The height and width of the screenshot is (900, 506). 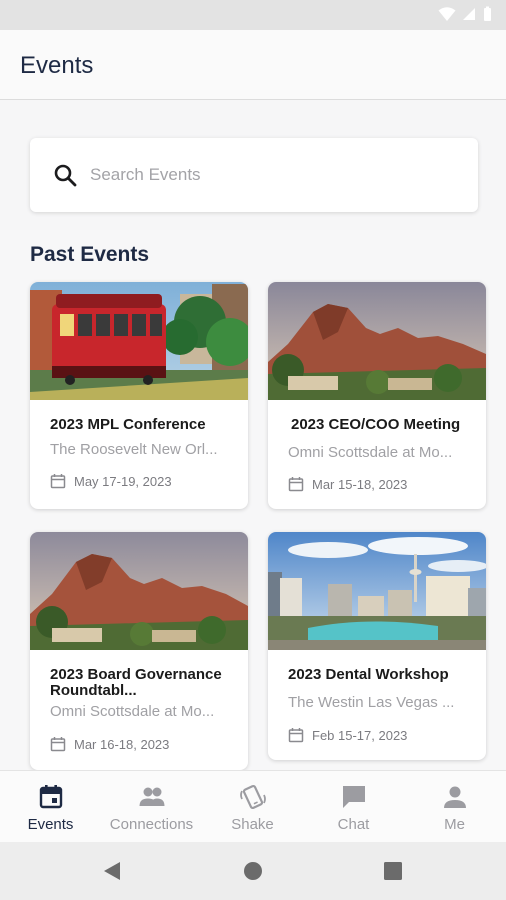 What do you see at coordinates (469, 14) in the screenshot?
I see `signal-icon` at bounding box center [469, 14].